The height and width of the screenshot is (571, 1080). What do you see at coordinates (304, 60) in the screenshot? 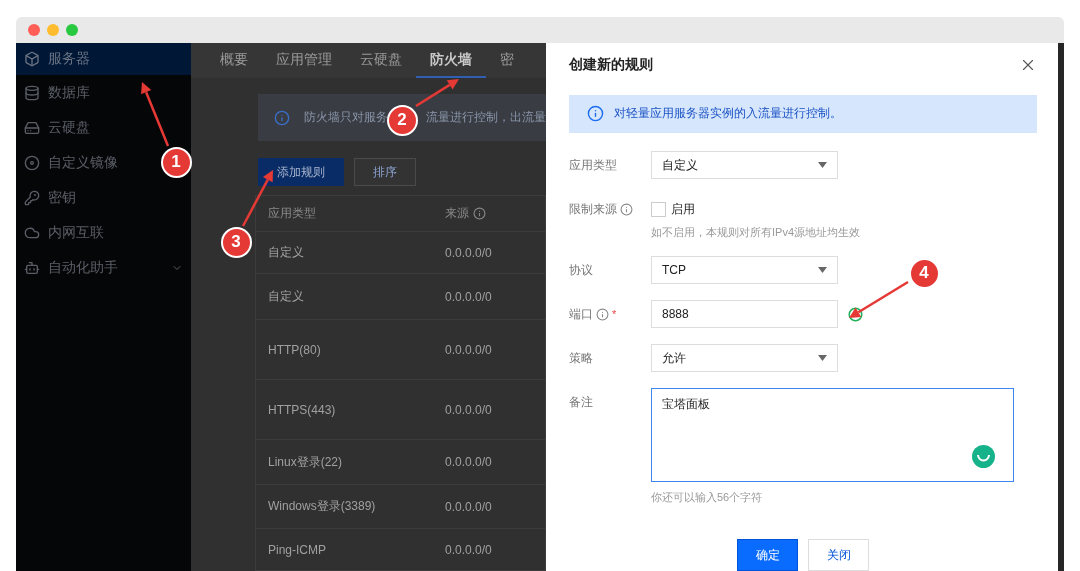
I see `tab: 应用管理` at bounding box center [304, 60].